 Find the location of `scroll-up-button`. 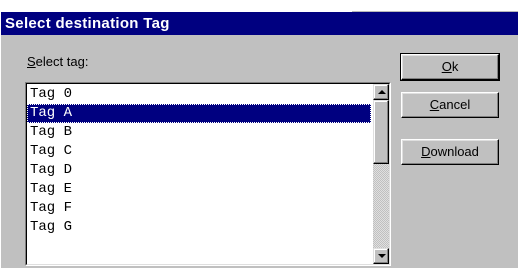

scroll-up-button is located at coordinates (381, 92).